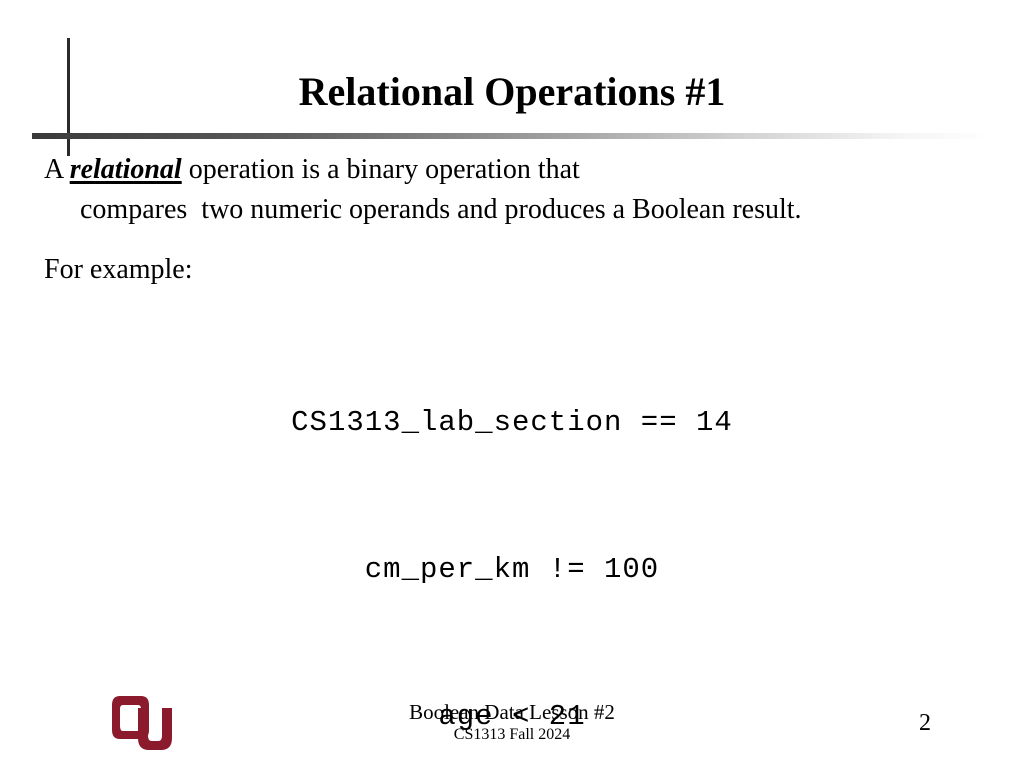 The height and width of the screenshot is (768, 1024). I want to click on page-number: 2, so click(925, 723).